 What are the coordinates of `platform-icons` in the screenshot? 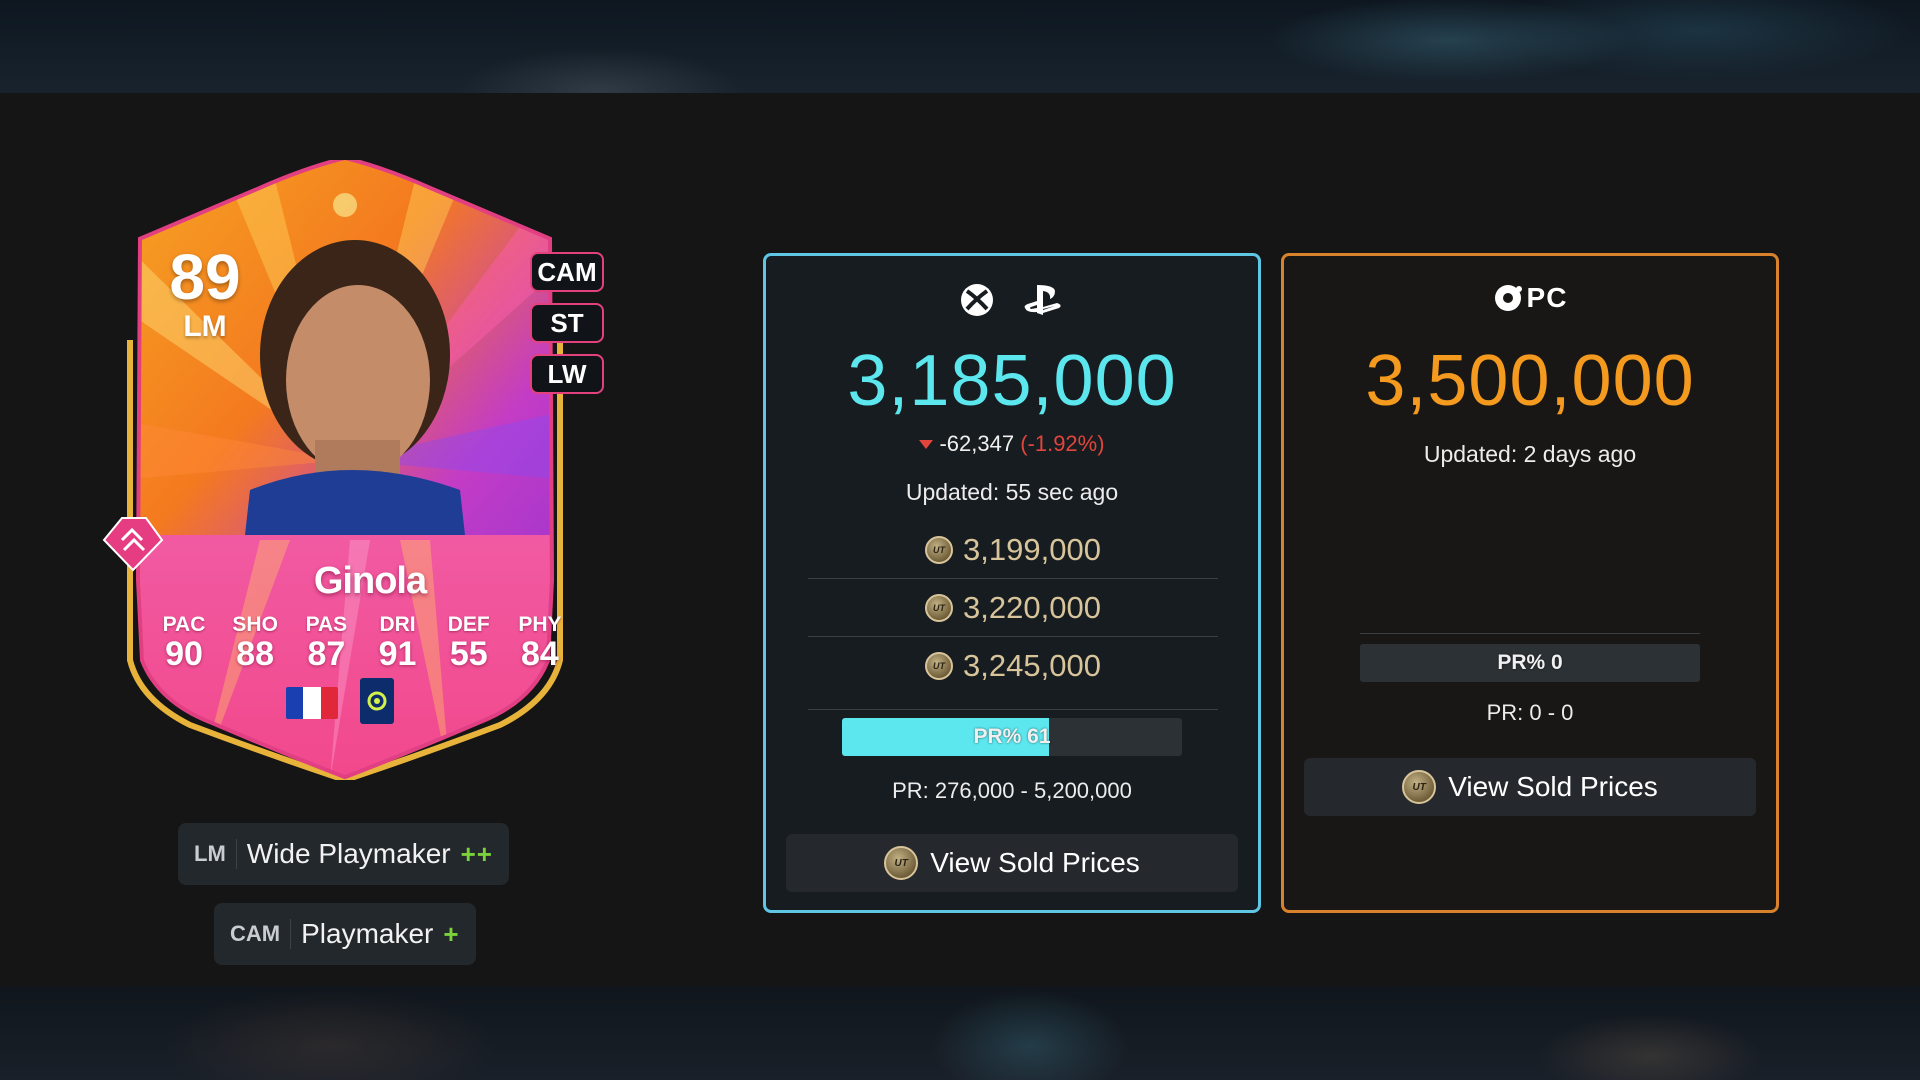 It's located at (1012, 302).